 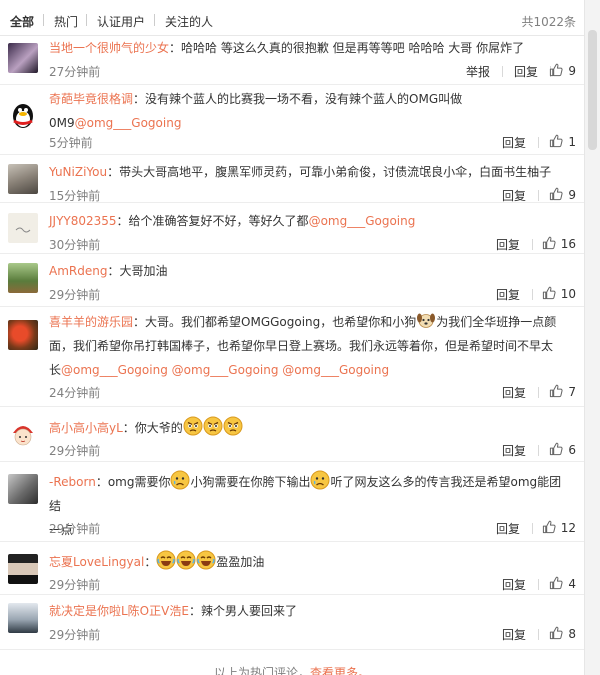 What do you see at coordinates (166, 560) in the screenshot?
I see `laughing-tears-emoji` at bounding box center [166, 560].